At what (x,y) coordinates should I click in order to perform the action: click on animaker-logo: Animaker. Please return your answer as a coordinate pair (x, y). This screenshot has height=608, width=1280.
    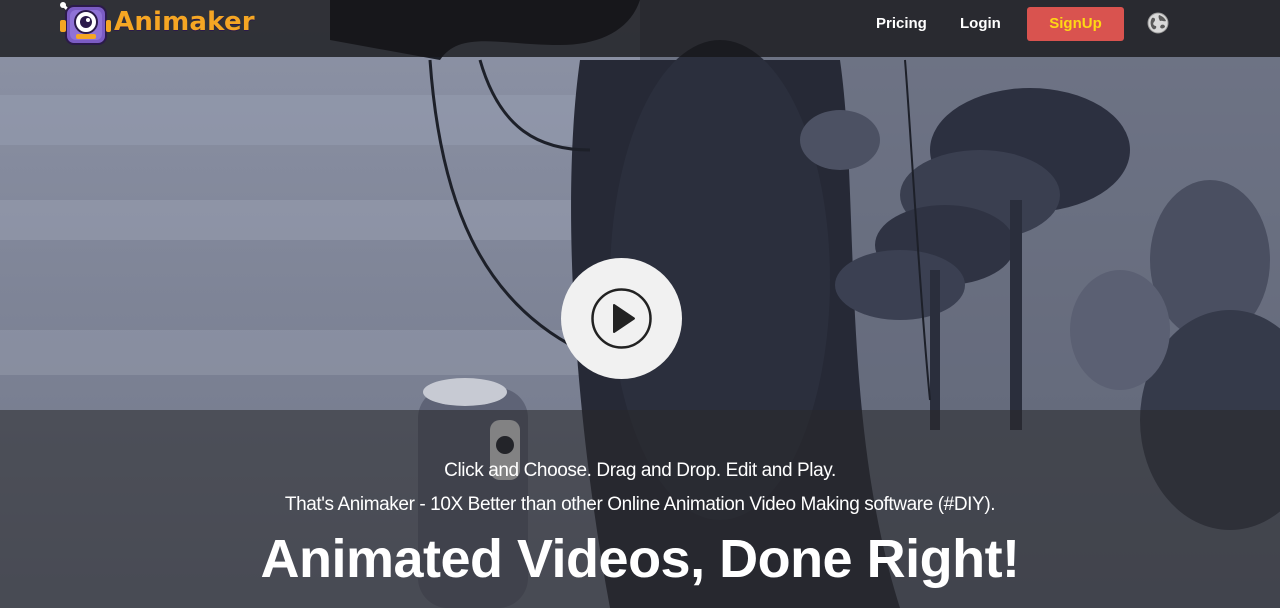
    Looking at the image, I should click on (155, 25).